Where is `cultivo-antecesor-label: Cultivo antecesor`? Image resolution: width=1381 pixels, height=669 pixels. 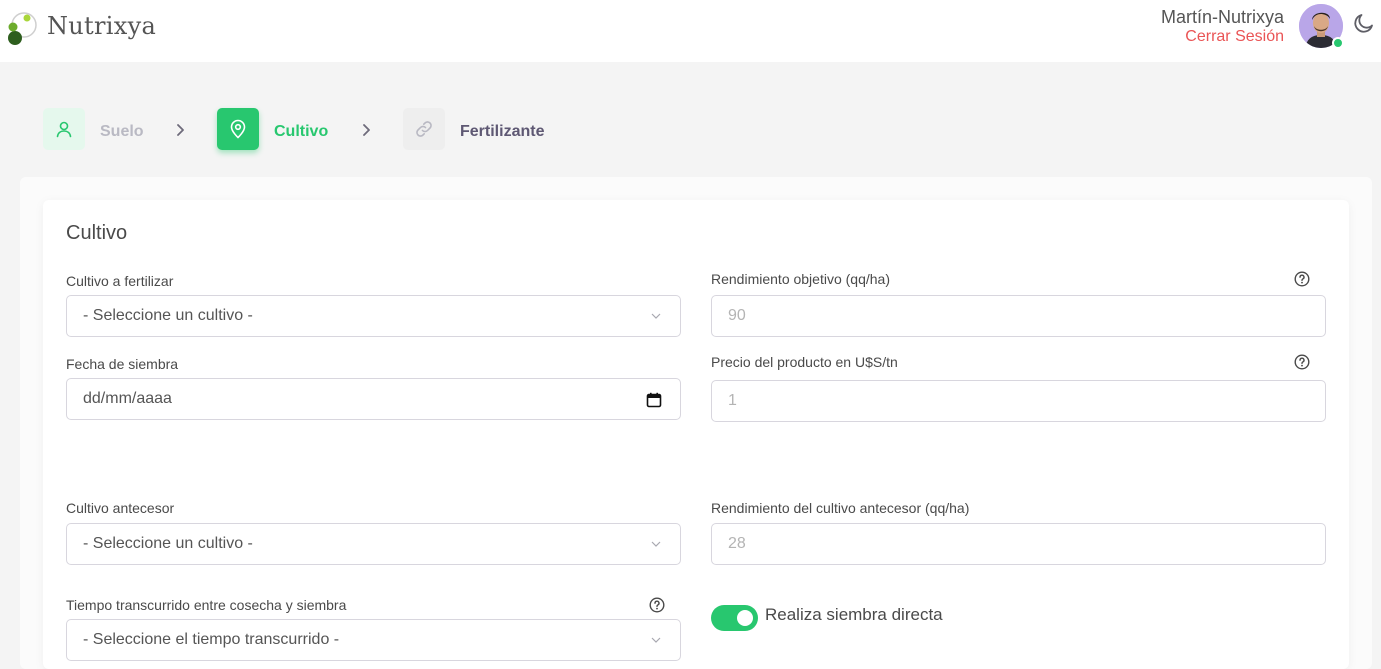
cultivo-antecesor-label: Cultivo antecesor is located at coordinates (120, 508).